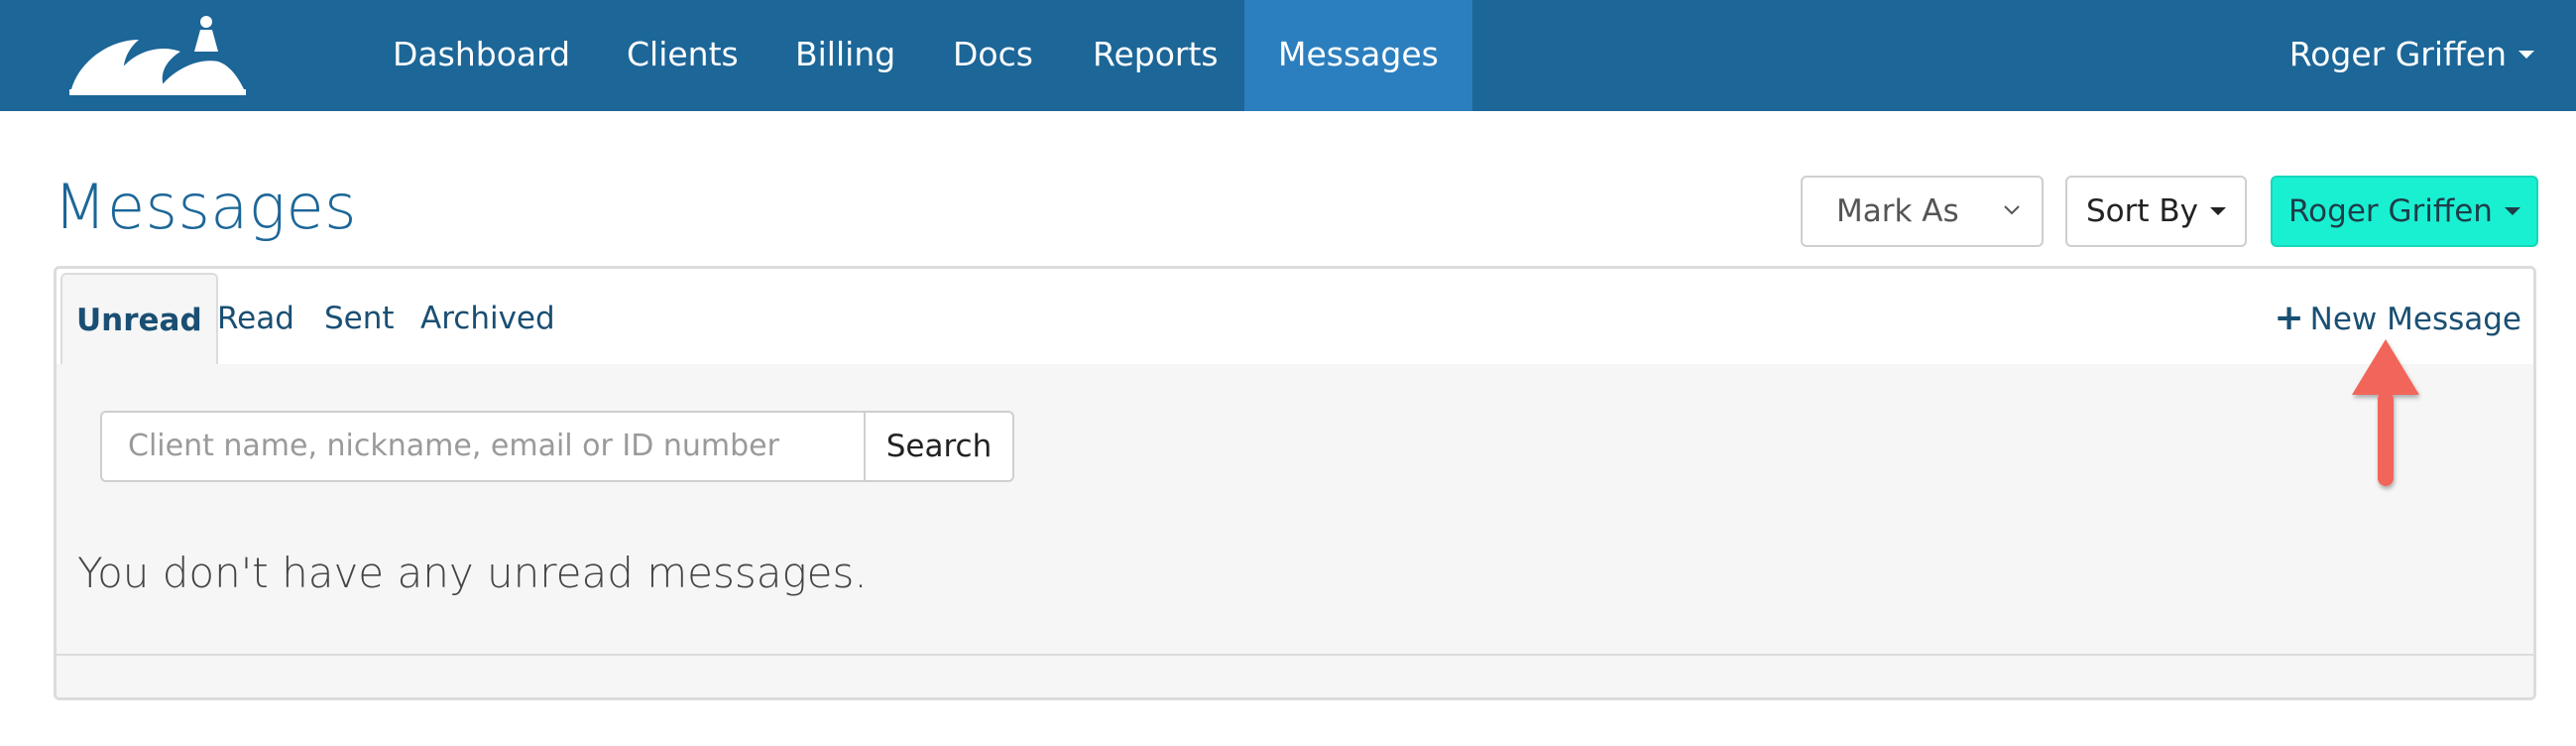 The width and height of the screenshot is (2576, 746). I want to click on mark-as-label: Mark As, so click(1898, 211).